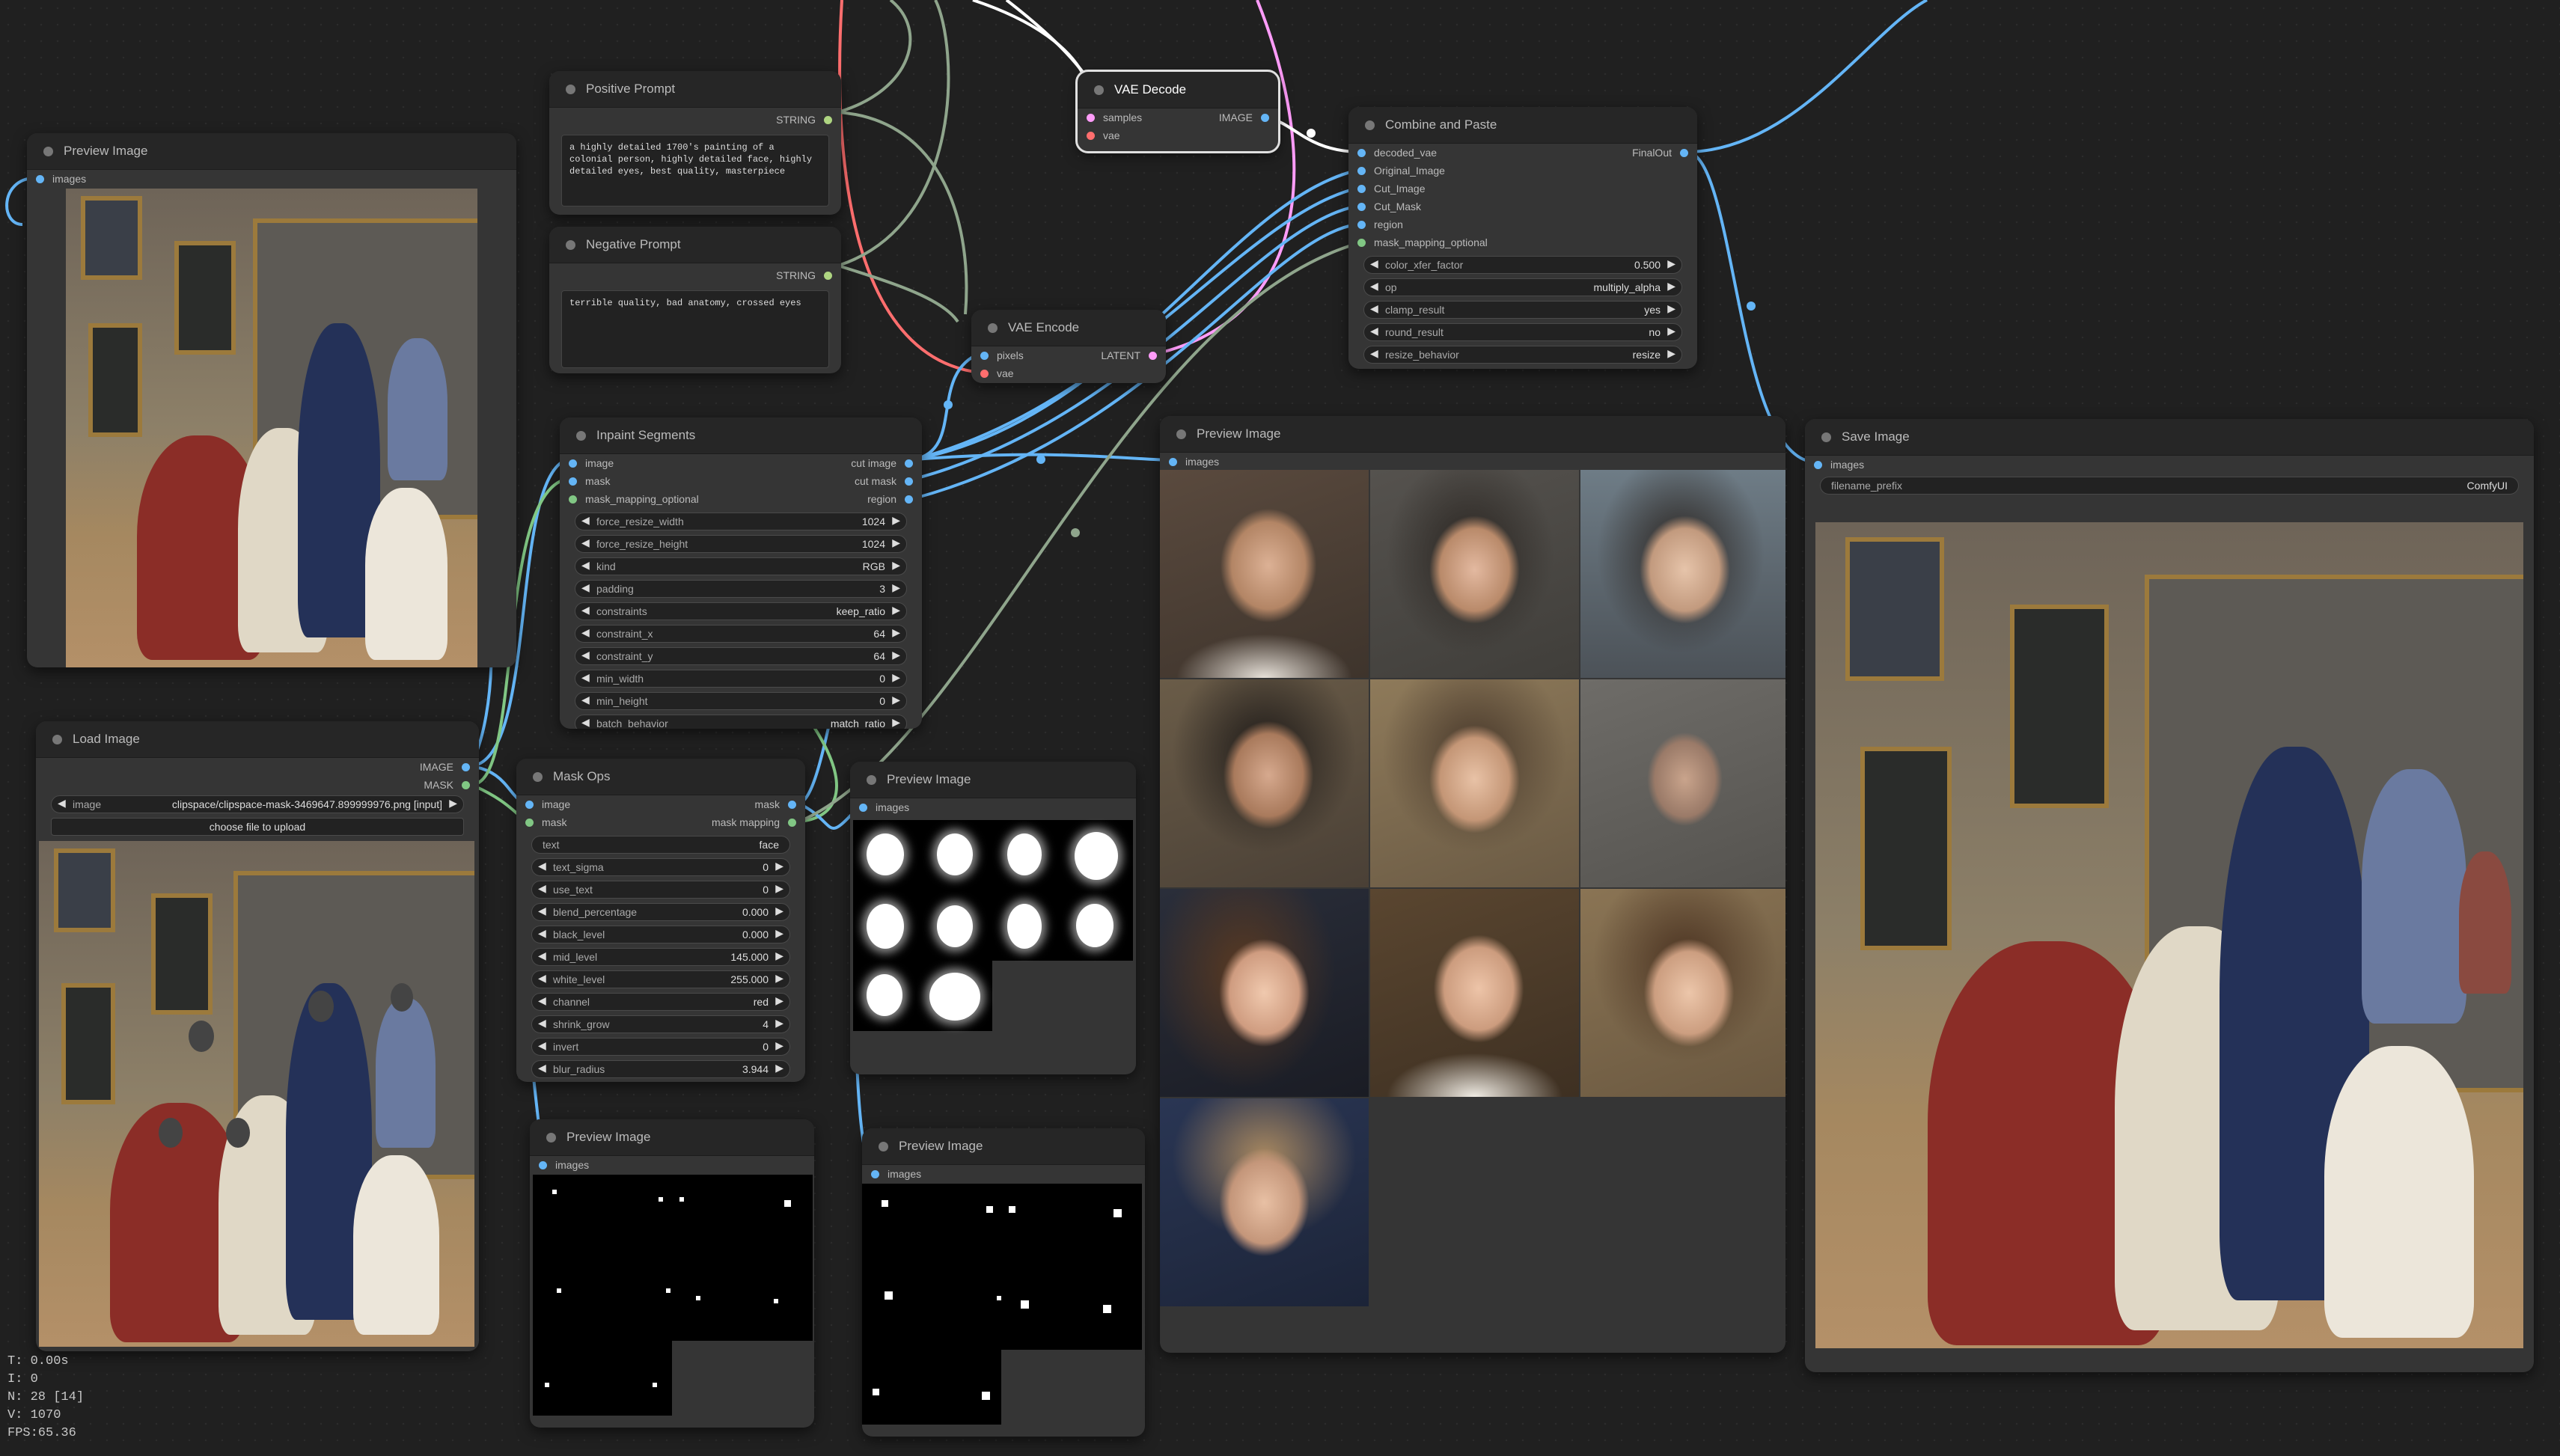 This screenshot has height=1456, width=2560. I want to click on decoded-vae-socket, so click(1361, 153).